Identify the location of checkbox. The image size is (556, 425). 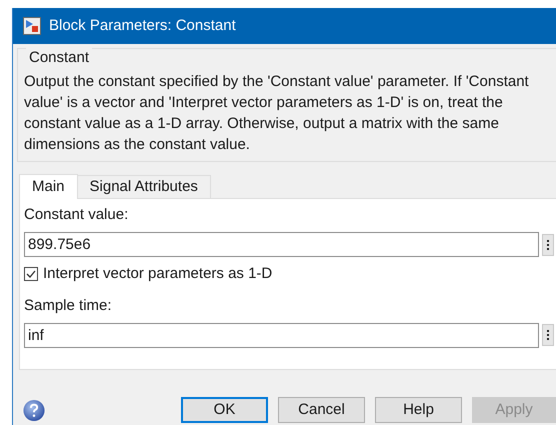
(31, 274).